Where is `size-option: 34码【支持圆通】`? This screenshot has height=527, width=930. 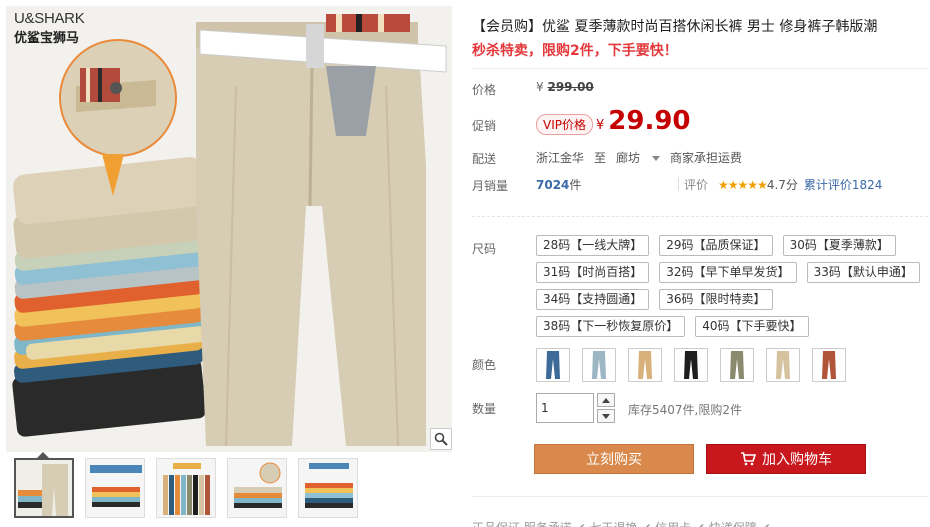 size-option: 34码【支持圆通】 is located at coordinates (593, 299).